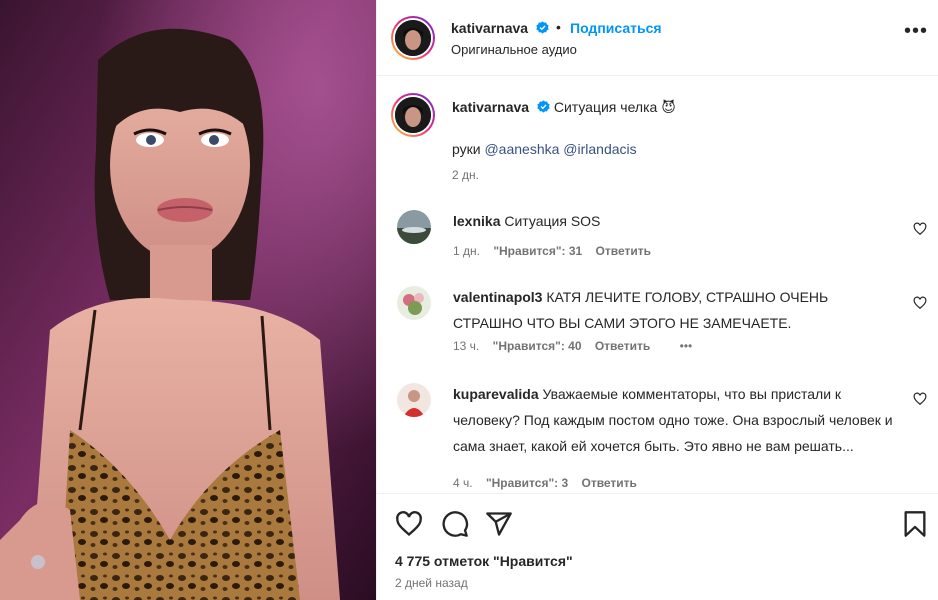  I want to click on share-icon, so click(499, 524).